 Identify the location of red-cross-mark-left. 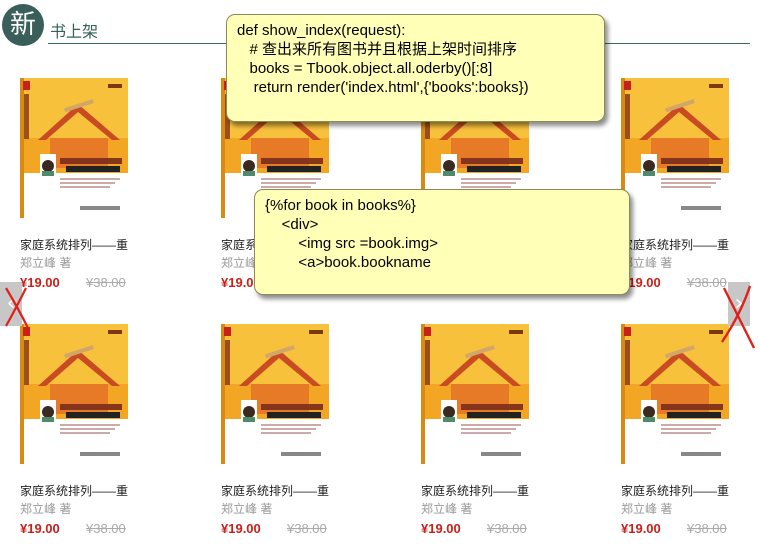
(17, 308).